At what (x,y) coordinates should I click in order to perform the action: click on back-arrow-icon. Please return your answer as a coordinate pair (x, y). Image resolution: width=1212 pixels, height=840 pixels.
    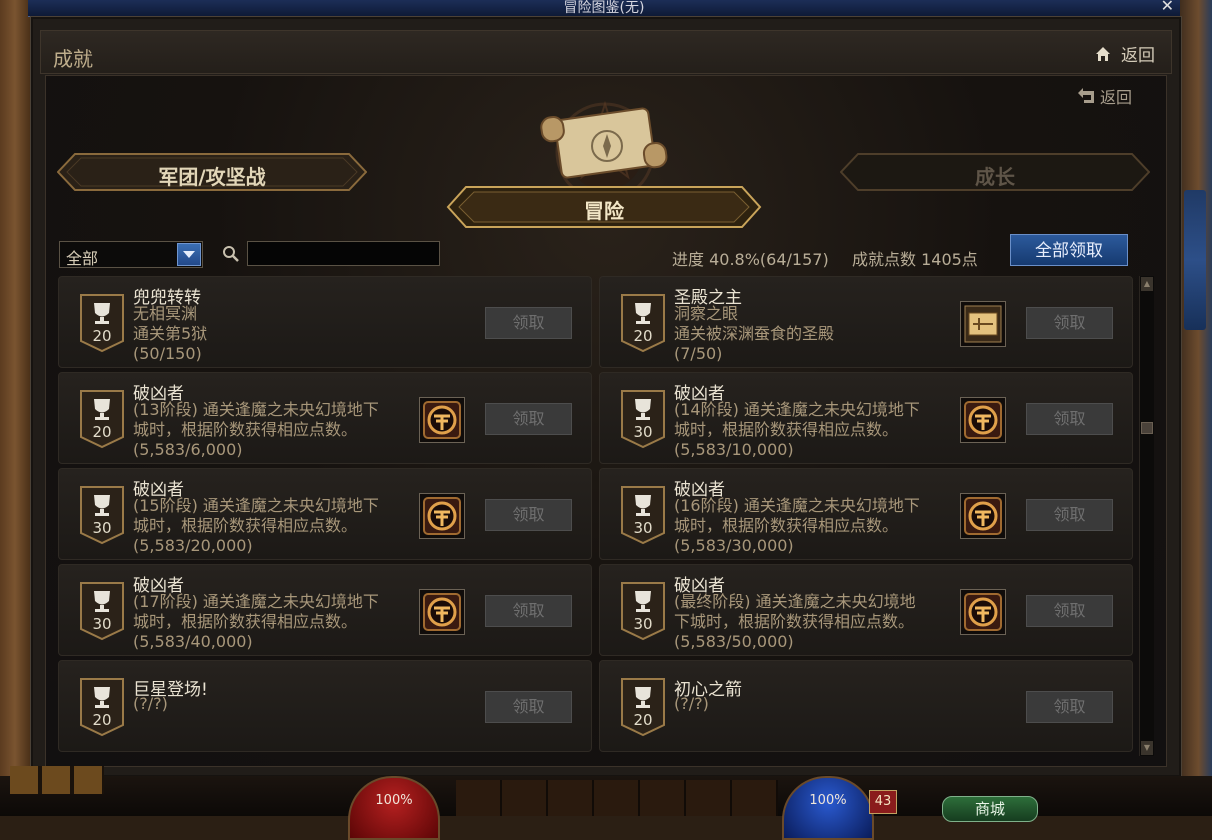
    Looking at the image, I should click on (1085, 95).